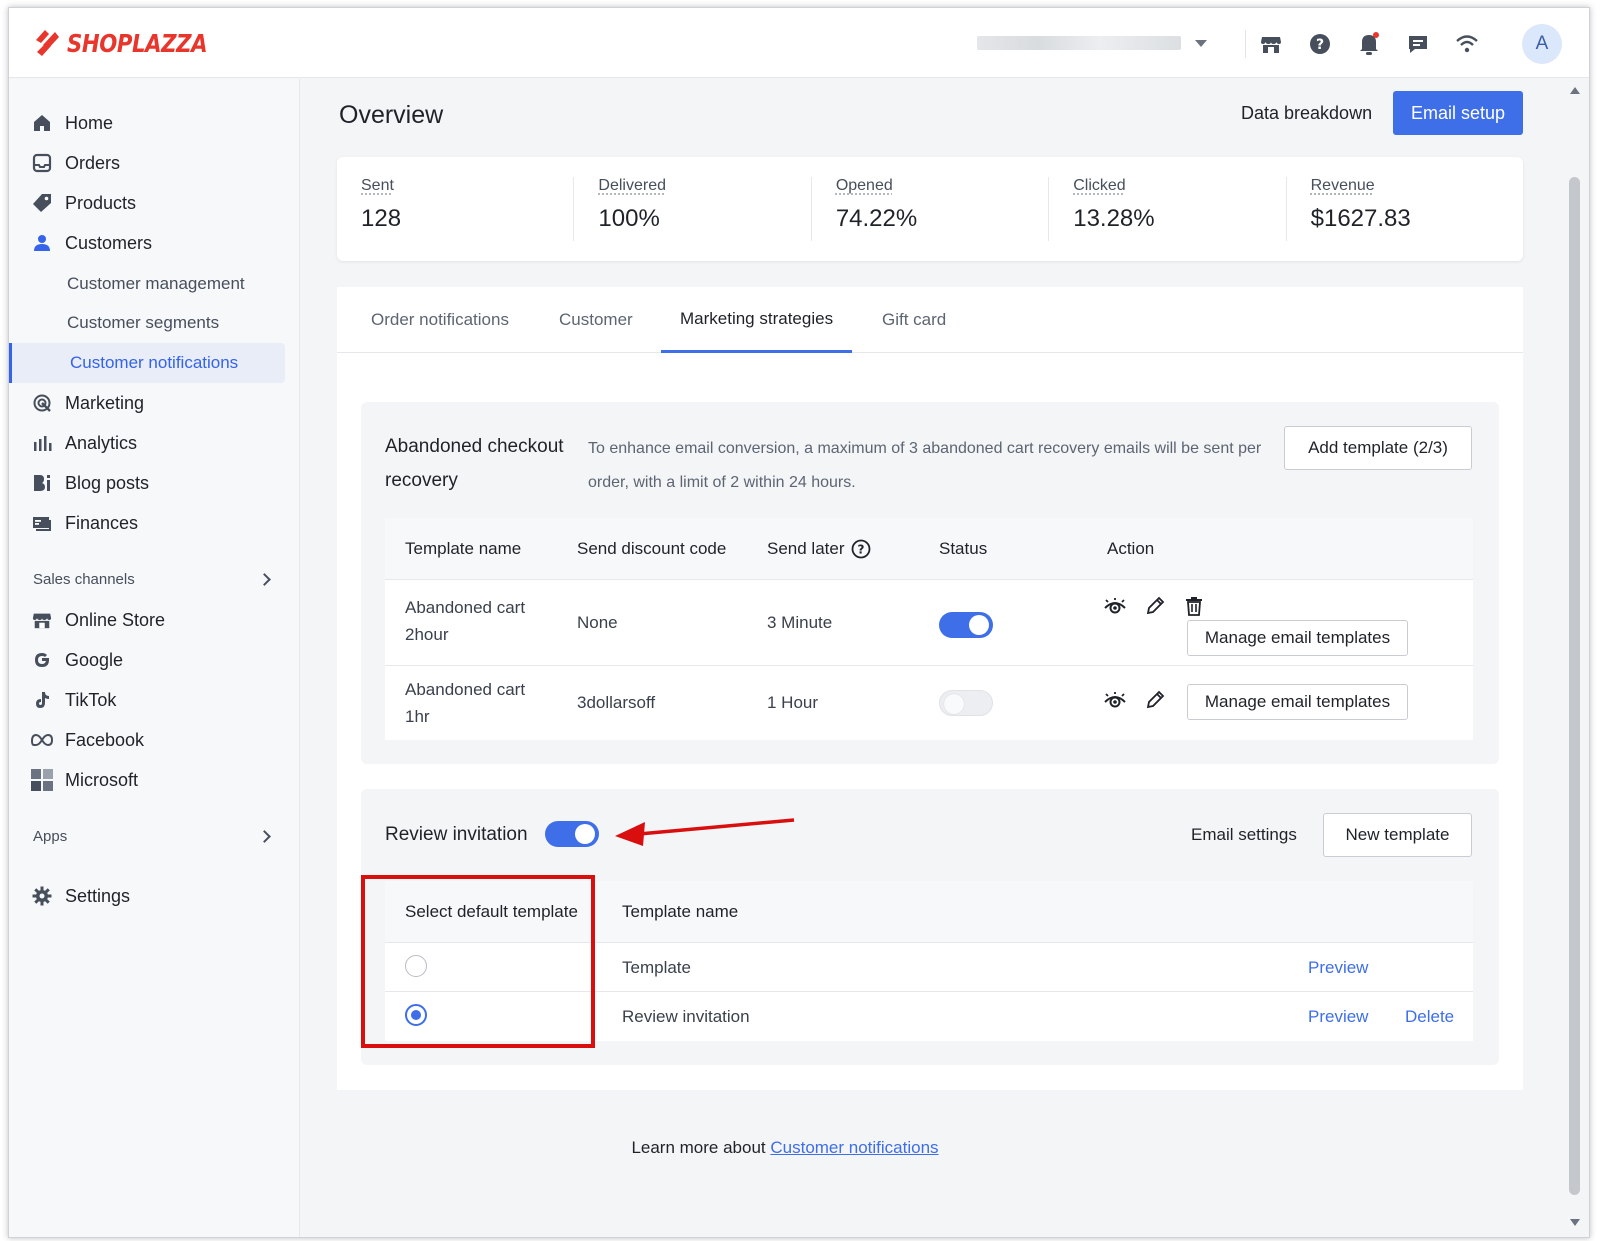 Image resolution: width=1600 pixels, height=1241 pixels. Describe the element at coordinates (1244, 835) in the screenshot. I see `email-settings-link: Email settings` at that location.